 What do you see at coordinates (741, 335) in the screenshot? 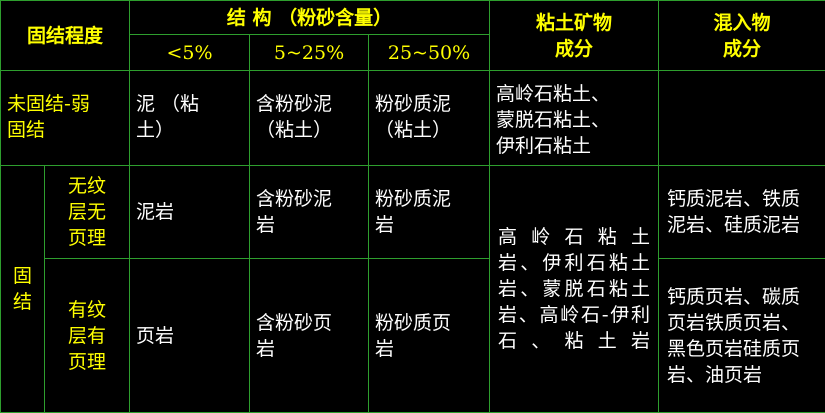
I see `row-laminated-admixture: 钙质页岩、碳质页岩铁质页岩、黑色页岩硅质页岩、油页岩` at bounding box center [741, 335].